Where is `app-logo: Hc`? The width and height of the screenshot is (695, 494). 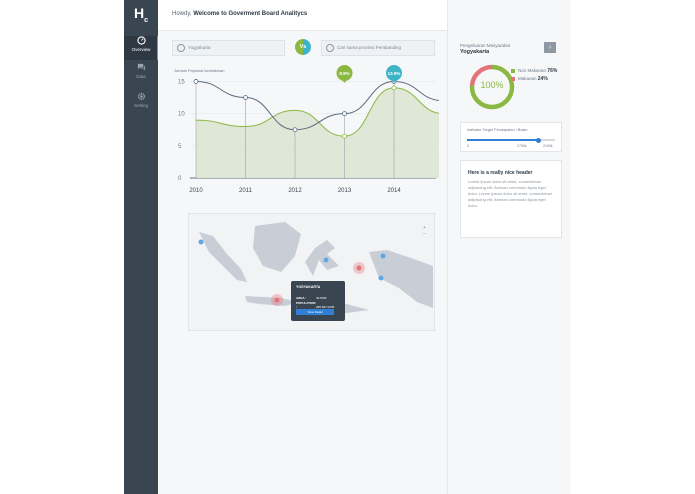
app-logo: Hc is located at coordinates (141, 14).